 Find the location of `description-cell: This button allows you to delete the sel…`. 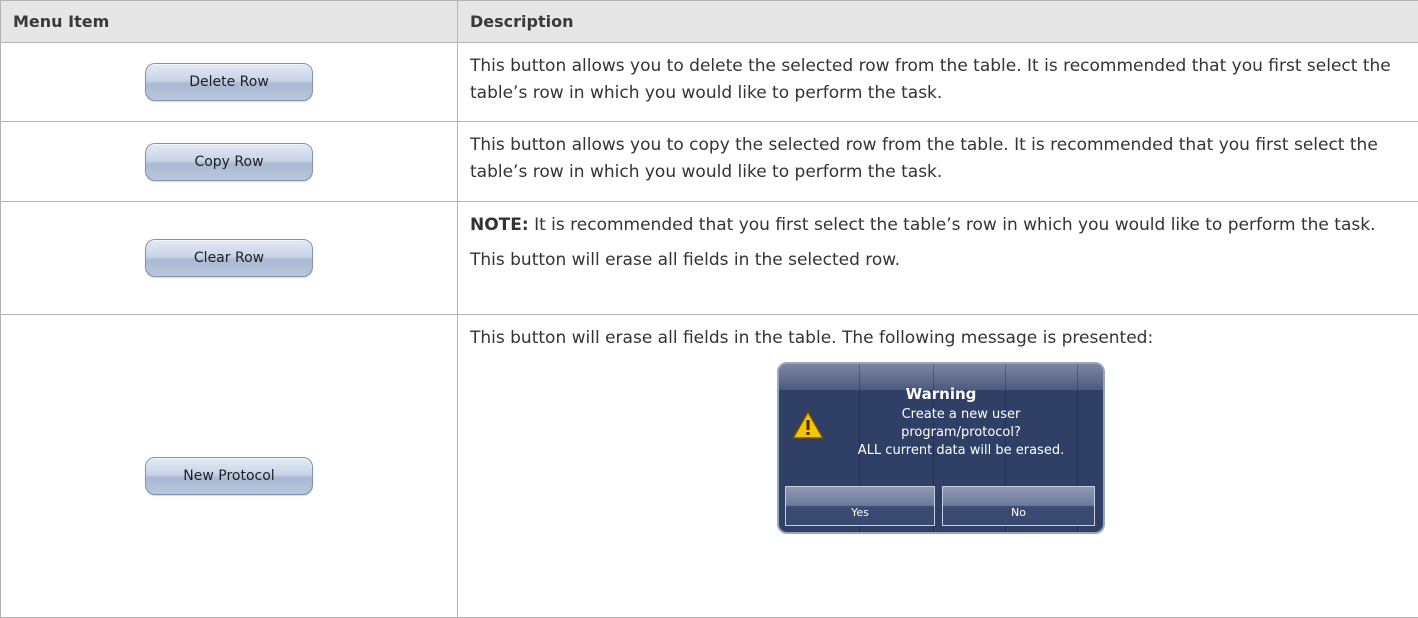

description-cell: This button allows you to delete the sel… is located at coordinates (938, 82).